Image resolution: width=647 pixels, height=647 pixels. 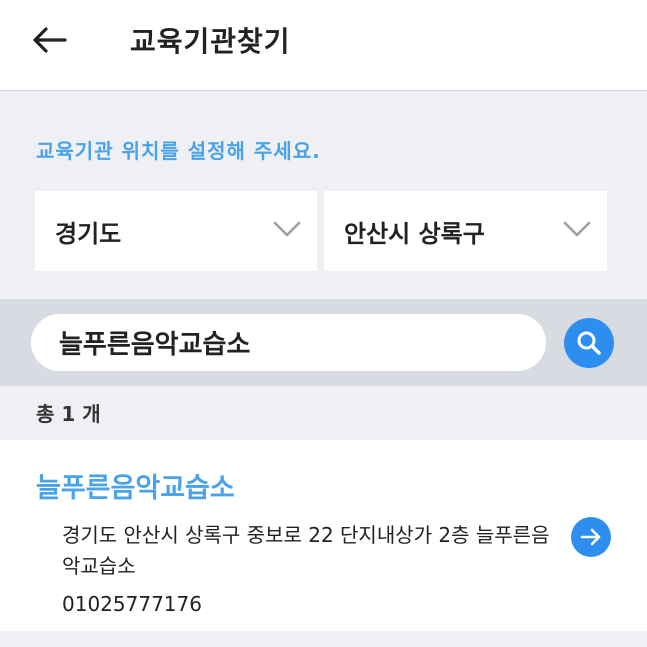 What do you see at coordinates (414, 233) in the screenshot?
I see `district-select-value: 안산시 상록구` at bounding box center [414, 233].